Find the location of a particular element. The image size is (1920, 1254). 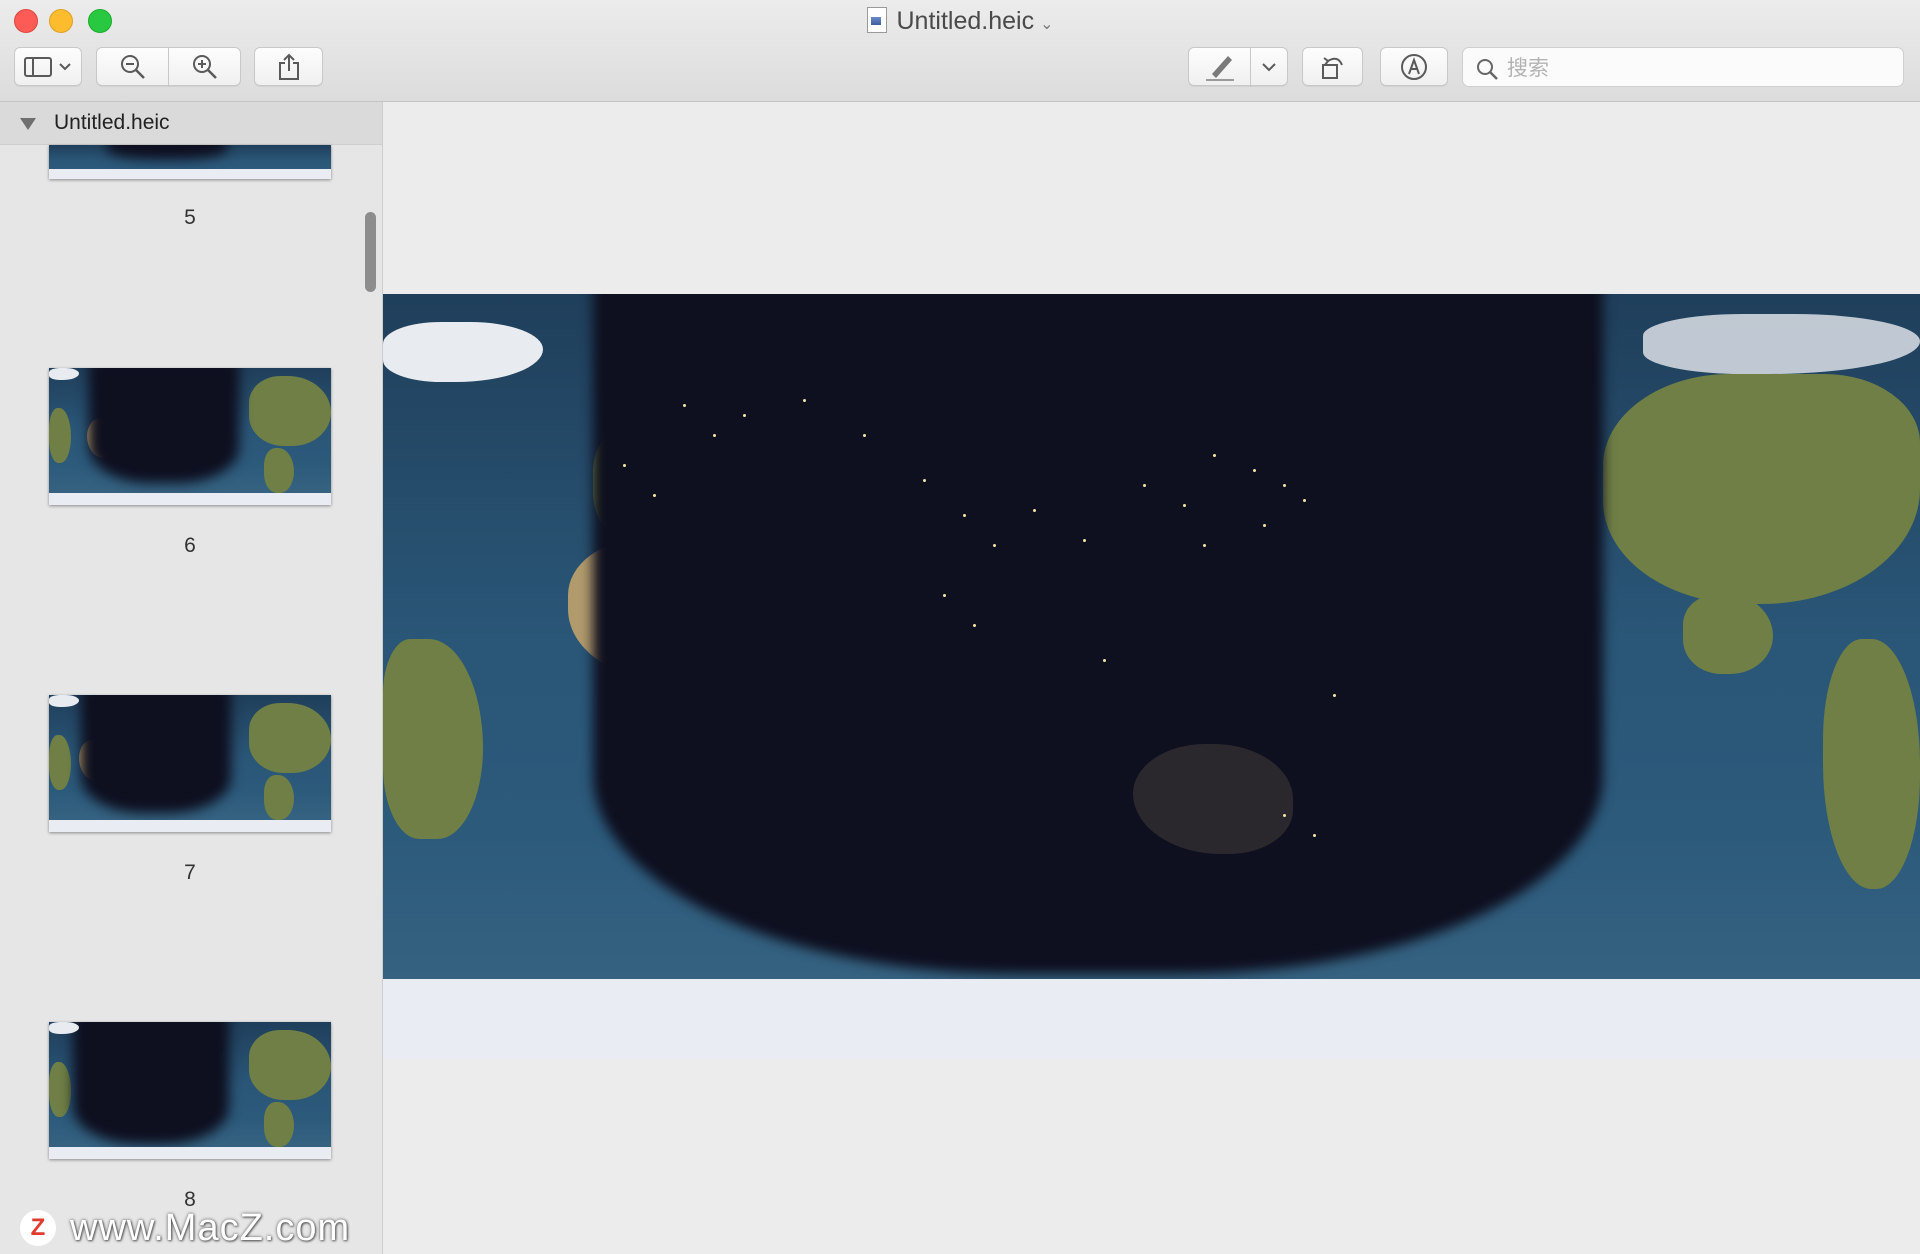

search-input is located at coordinates (1697, 68).